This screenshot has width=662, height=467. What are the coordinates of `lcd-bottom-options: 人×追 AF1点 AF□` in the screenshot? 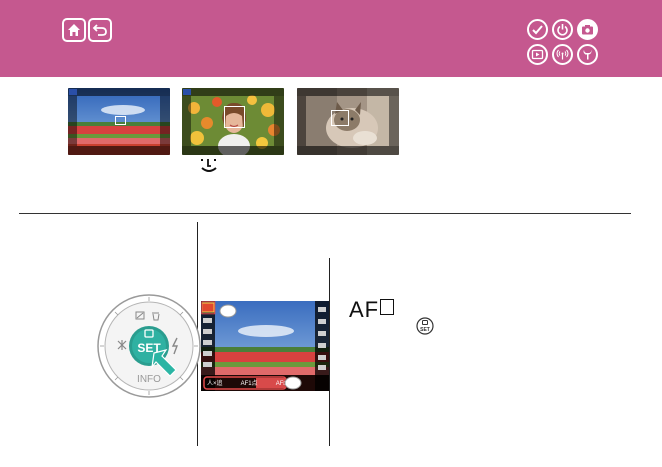 It's located at (247, 384).